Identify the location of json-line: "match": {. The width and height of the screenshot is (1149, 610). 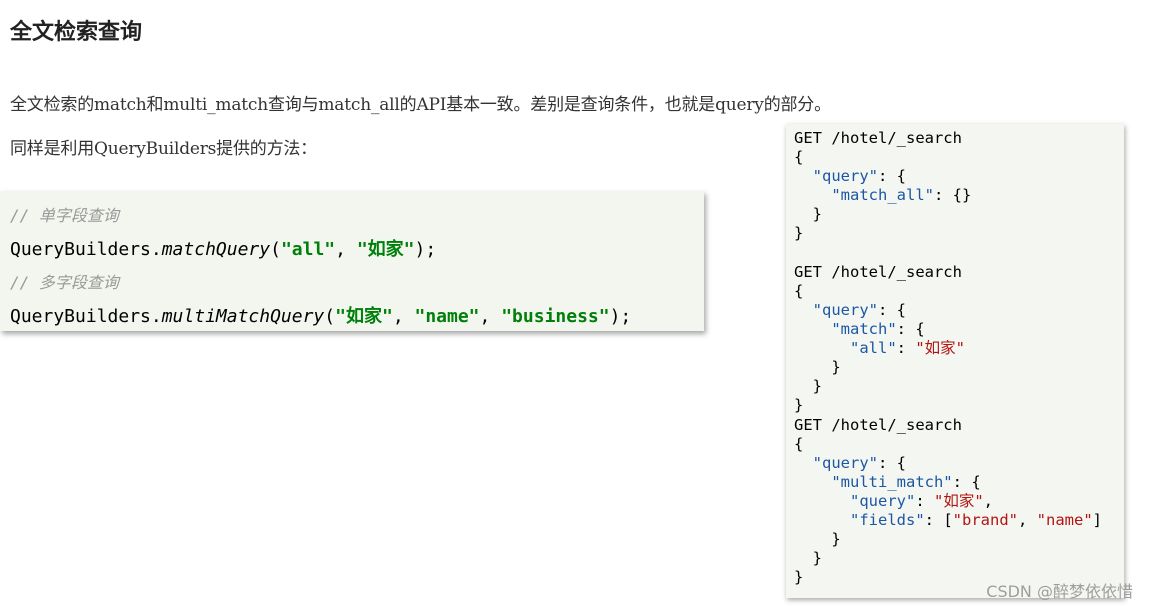
(878, 329).